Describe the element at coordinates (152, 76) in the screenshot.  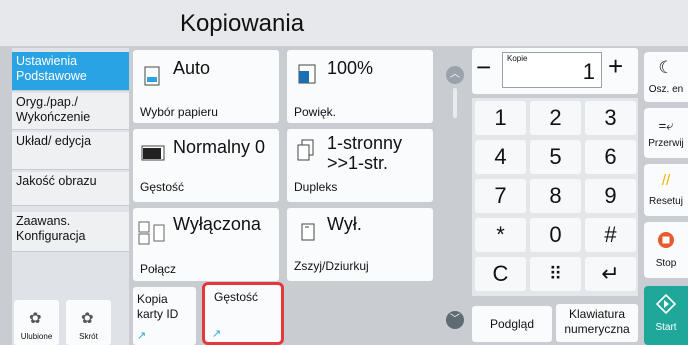
I see `paper-icon` at that location.